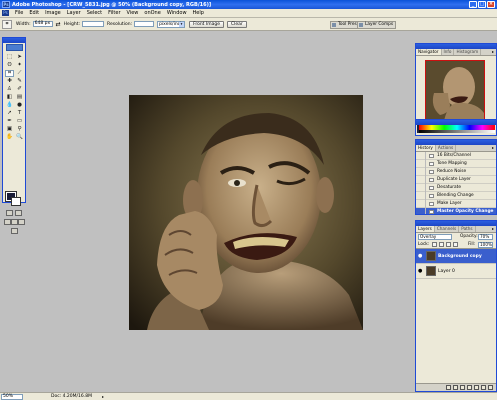 The width and height of the screenshot is (497, 400). I want to click on photoshop-menu-icon: Ps, so click(5, 13).